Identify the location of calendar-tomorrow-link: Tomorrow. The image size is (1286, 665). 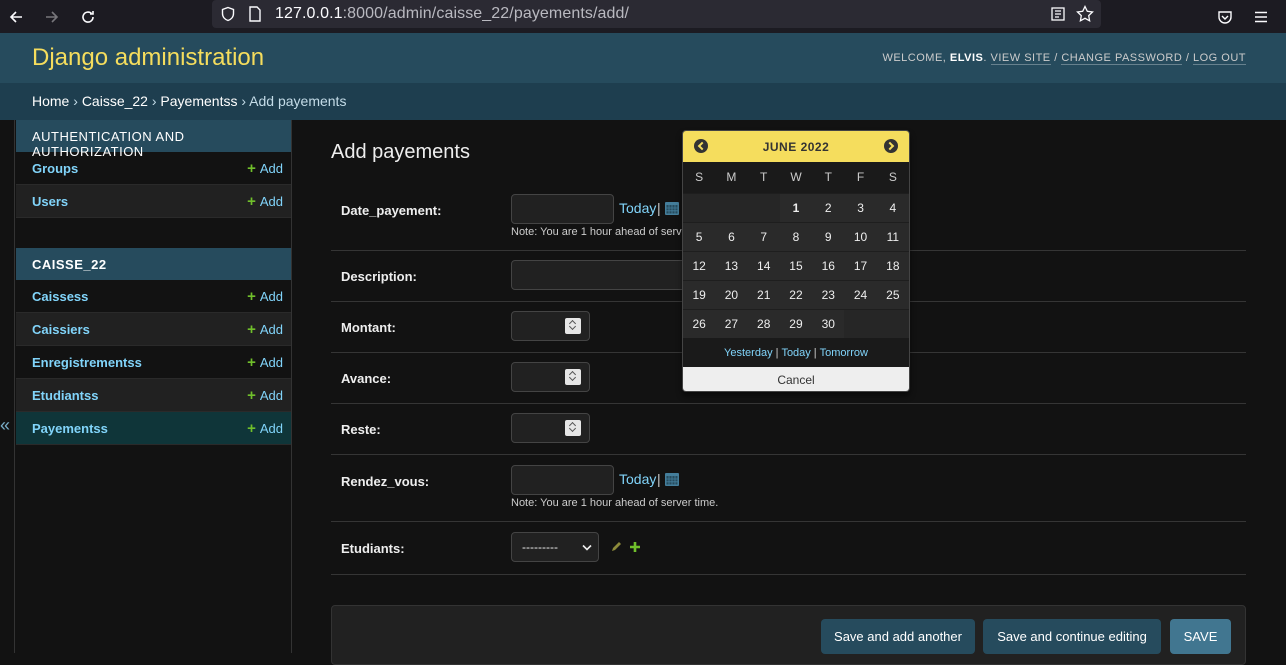
(844, 353).